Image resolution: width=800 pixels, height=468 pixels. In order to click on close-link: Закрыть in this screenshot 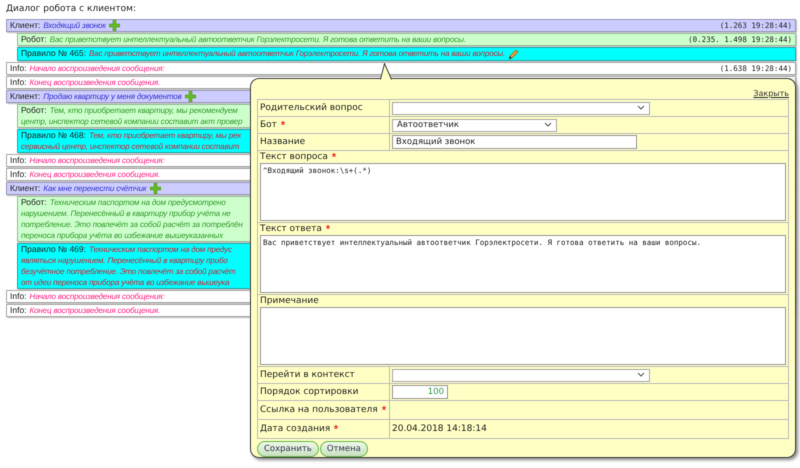, I will do `click(523, 93)`.